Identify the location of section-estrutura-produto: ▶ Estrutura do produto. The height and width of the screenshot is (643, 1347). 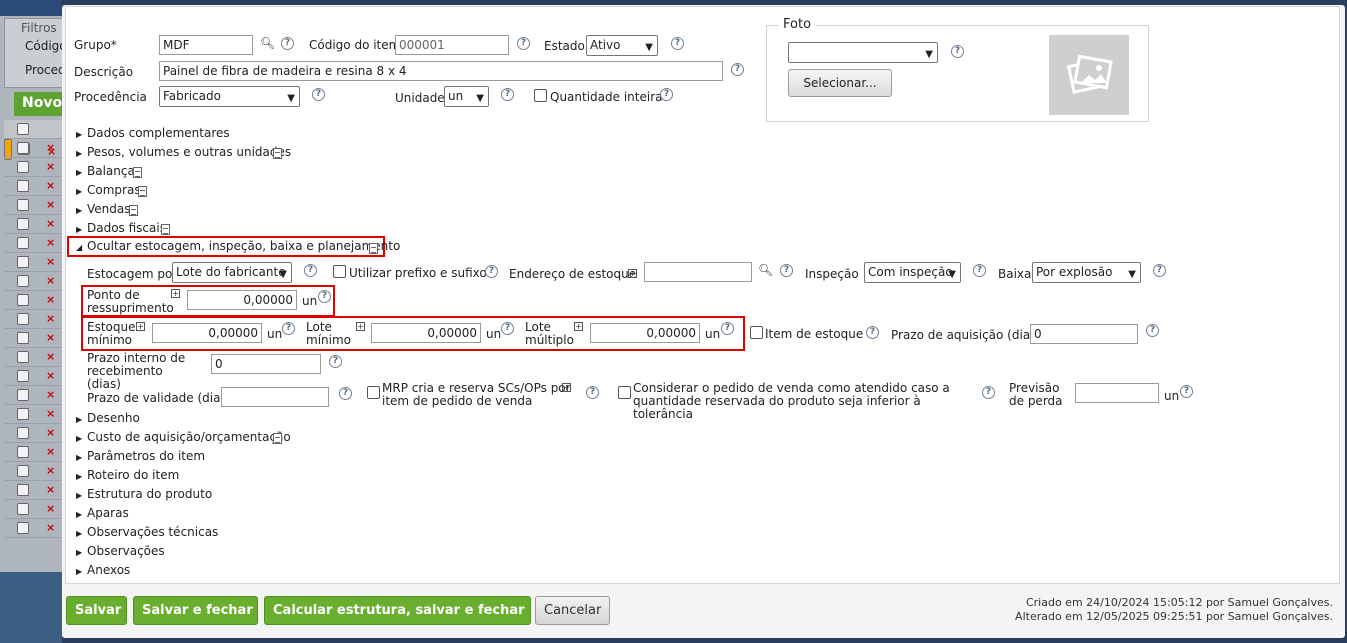
(144, 494).